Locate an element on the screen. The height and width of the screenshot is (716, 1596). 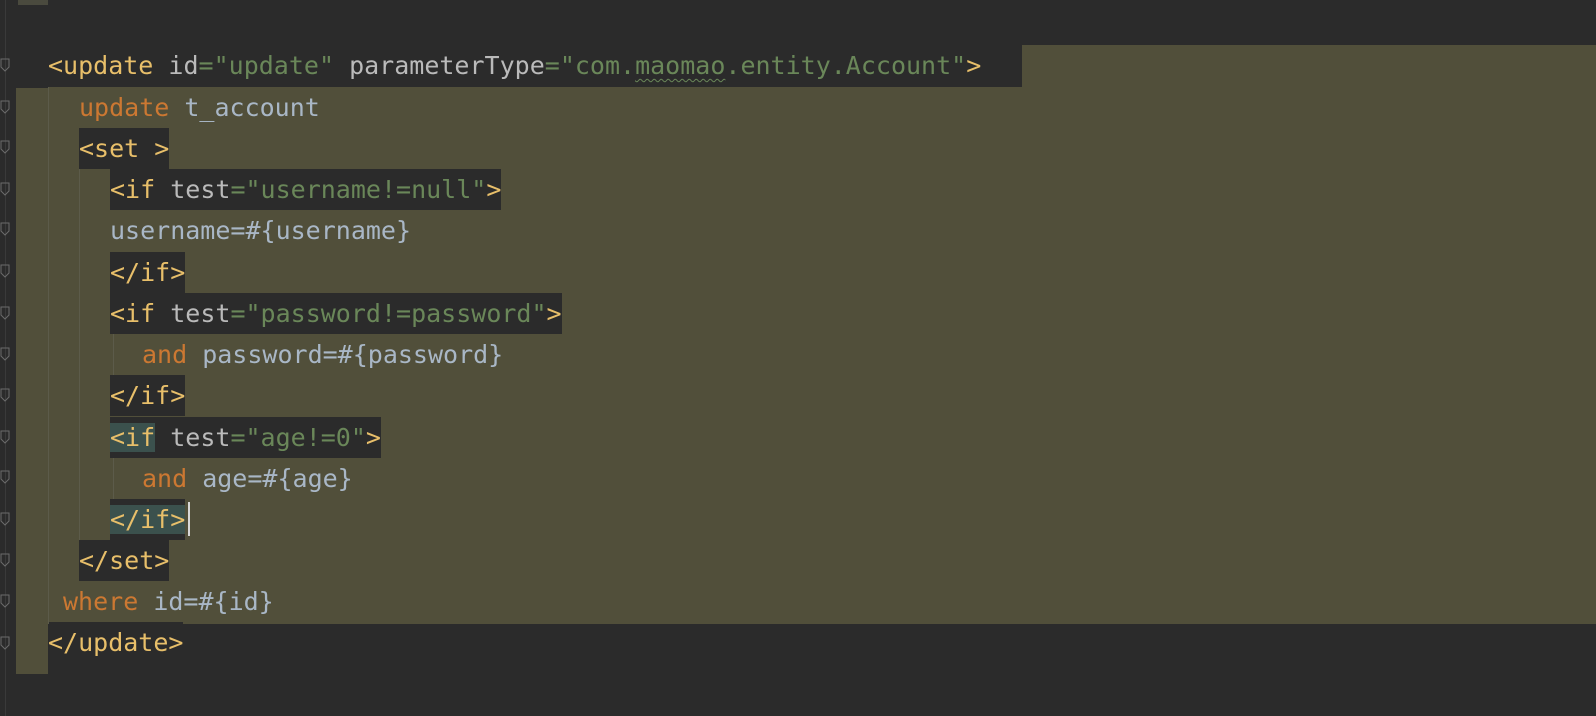
code-token: update is located at coordinates (124, 107).